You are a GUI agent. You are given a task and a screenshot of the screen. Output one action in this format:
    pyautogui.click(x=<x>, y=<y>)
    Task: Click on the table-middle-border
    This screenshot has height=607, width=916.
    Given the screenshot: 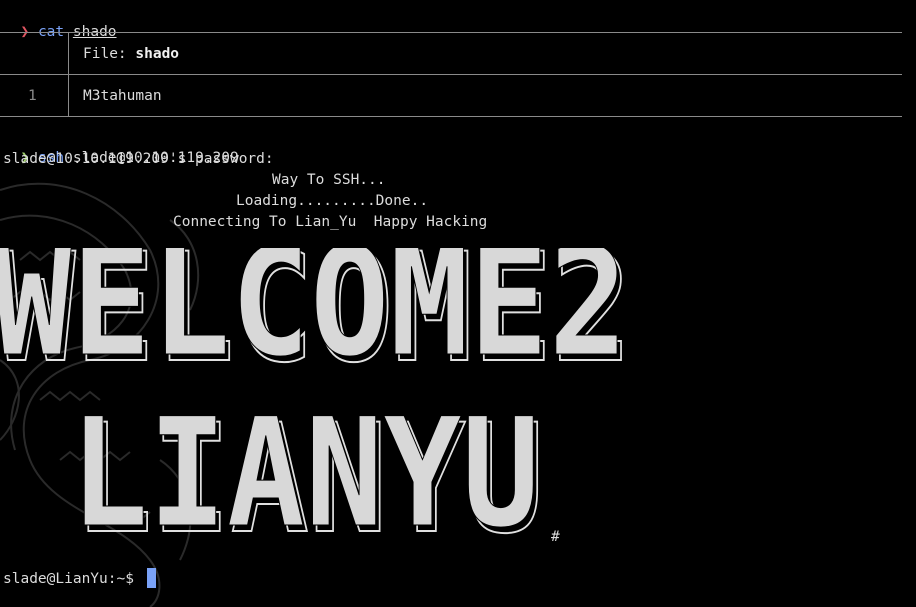 What is the action you would take?
    pyautogui.click(x=451, y=74)
    